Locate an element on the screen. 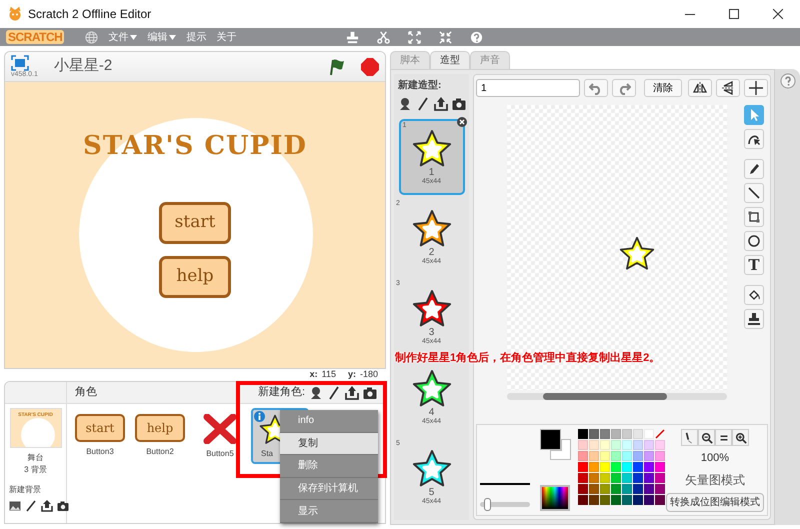 This screenshot has width=800, height=529. zoom-level: 100% is located at coordinates (715, 458).